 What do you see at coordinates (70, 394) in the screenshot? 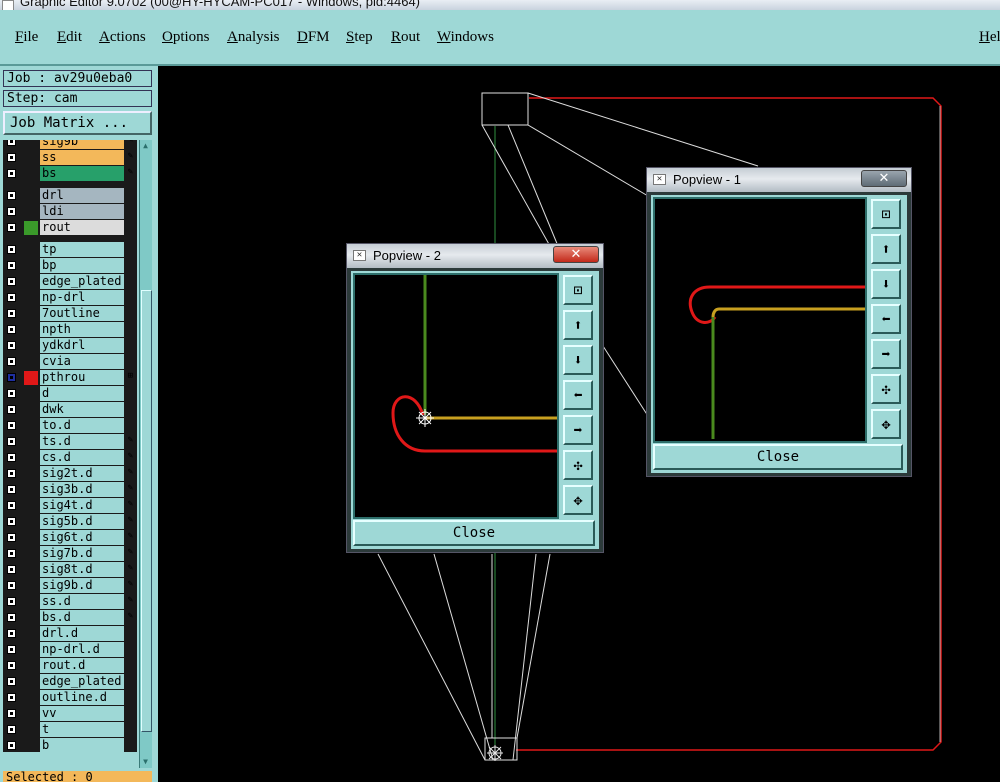
I see `layer-row: d` at bounding box center [70, 394].